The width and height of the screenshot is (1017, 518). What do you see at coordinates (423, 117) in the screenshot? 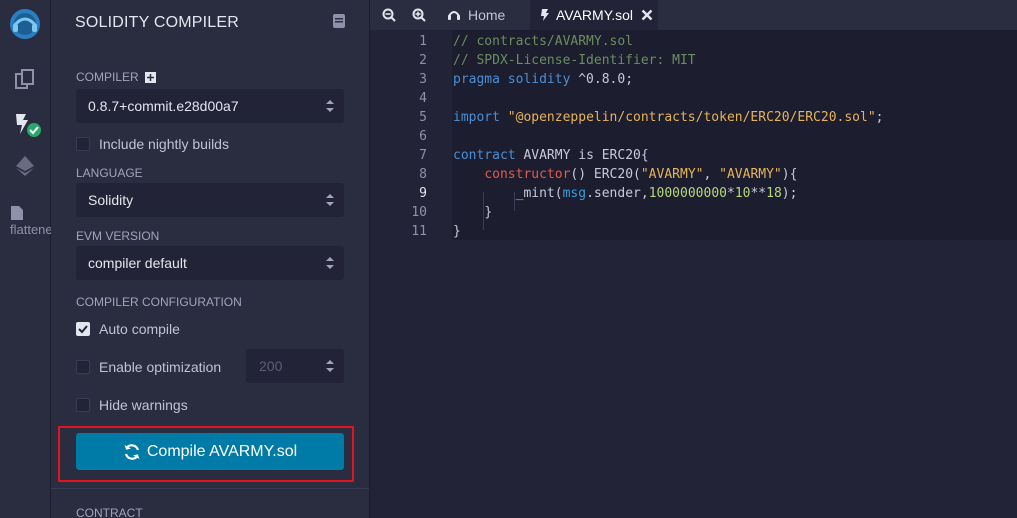
I see `line-number: 5` at bounding box center [423, 117].